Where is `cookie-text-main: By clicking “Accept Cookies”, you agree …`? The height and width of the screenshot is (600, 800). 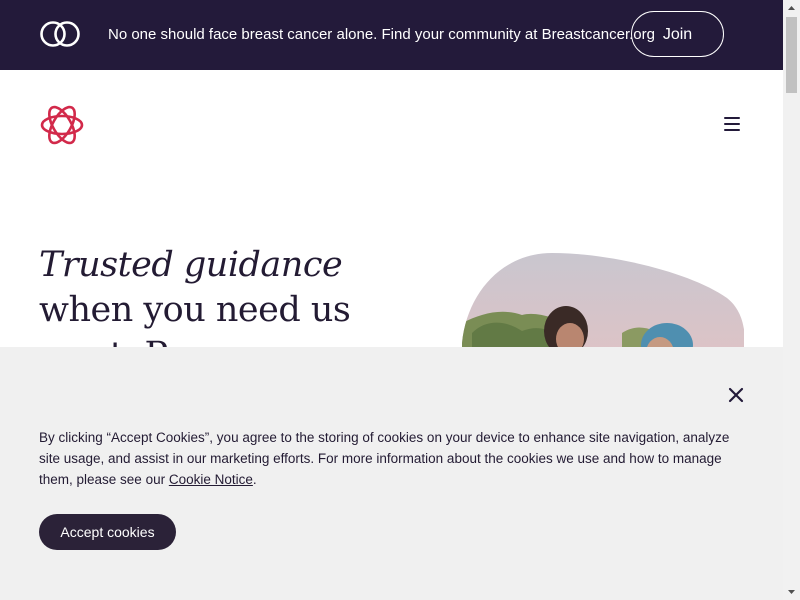
cookie-text-main: By clicking “Accept Cookies”, you agree … is located at coordinates (384, 458).